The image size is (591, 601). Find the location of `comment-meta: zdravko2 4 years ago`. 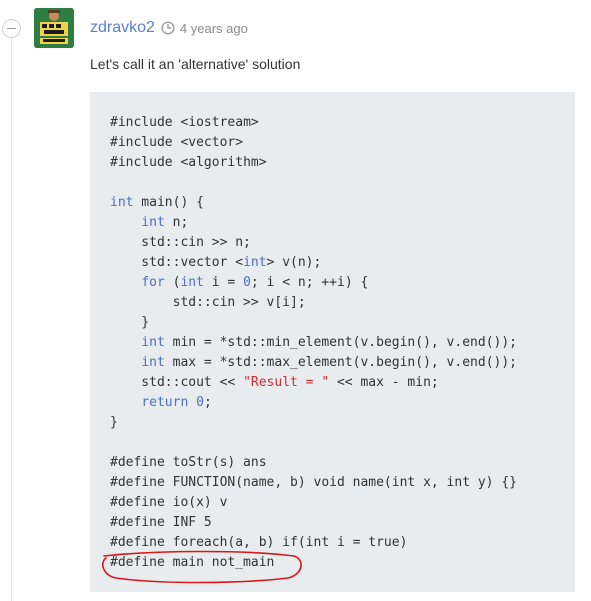

comment-meta: zdravko2 4 years ago is located at coordinates (169, 28).